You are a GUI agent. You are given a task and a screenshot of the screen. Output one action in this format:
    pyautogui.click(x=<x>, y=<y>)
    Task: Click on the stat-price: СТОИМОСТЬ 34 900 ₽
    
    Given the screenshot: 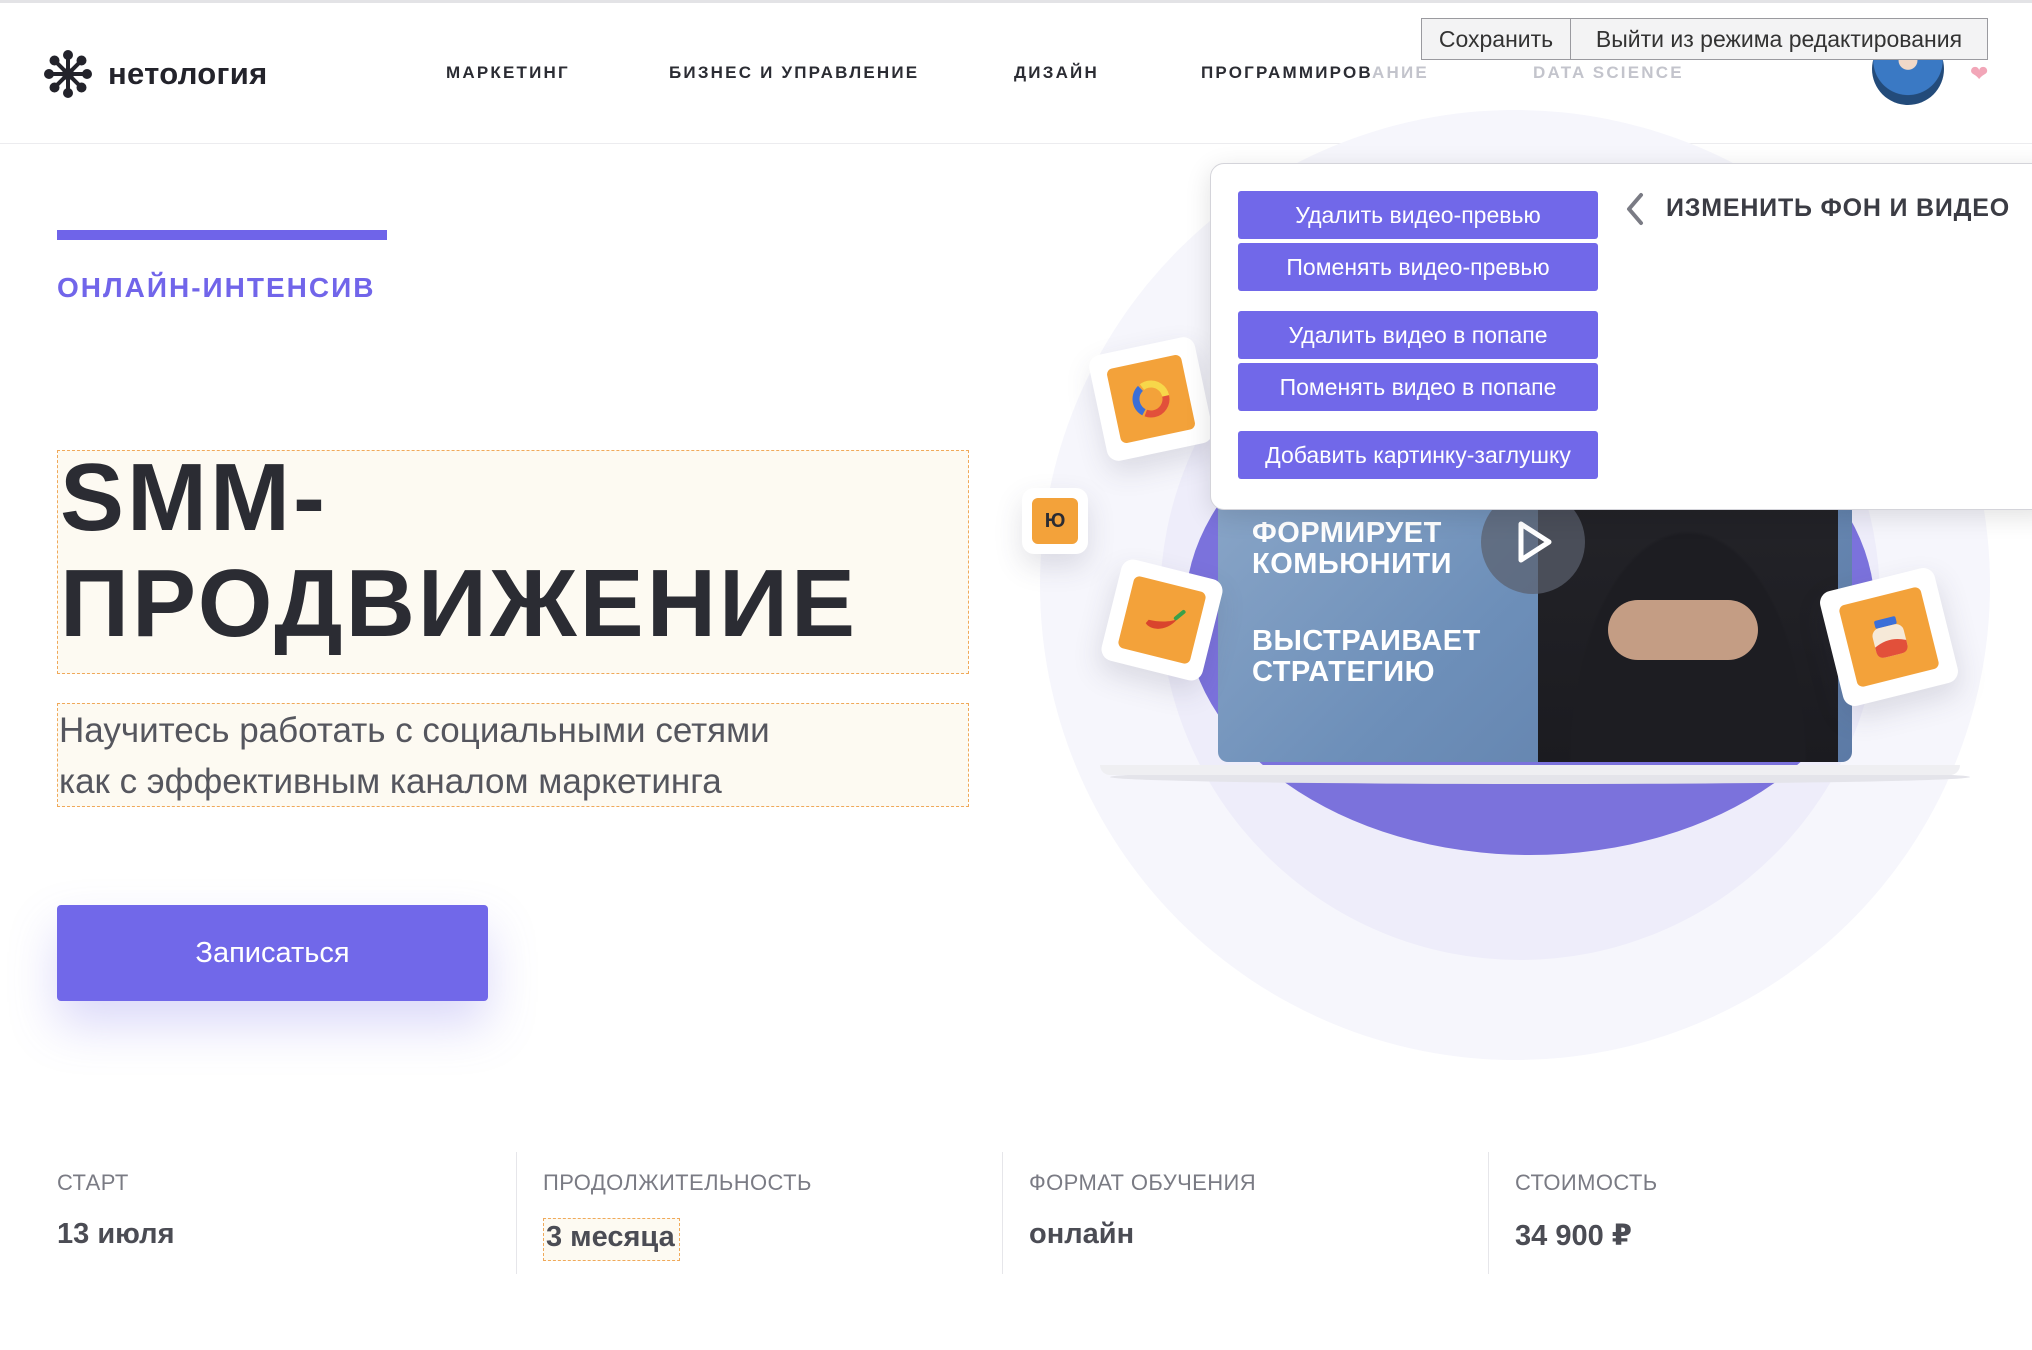 What is the action you would take?
    pyautogui.click(x=1755, y=1220)
    